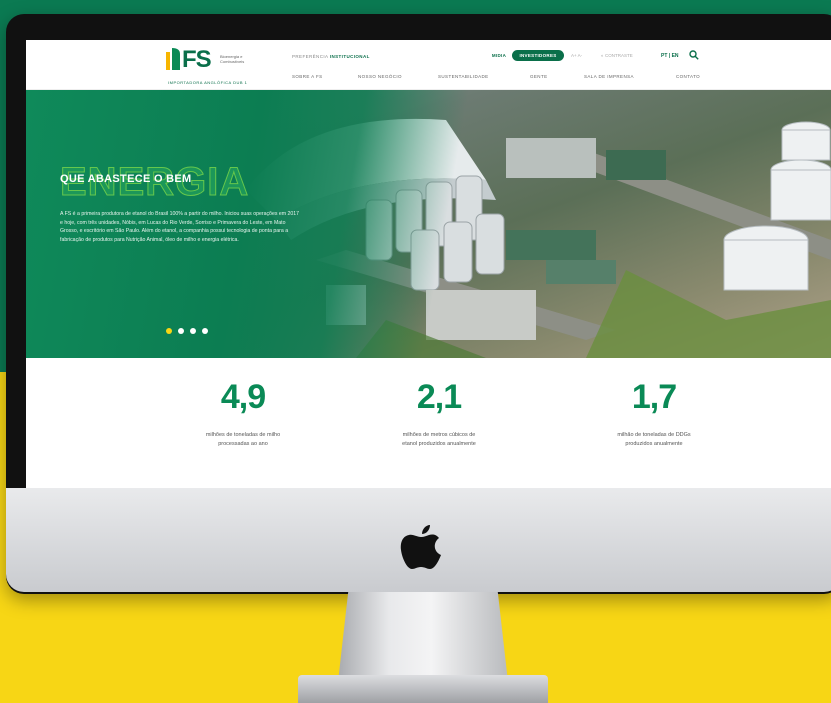 Image resolution: width=831 pixels, height=703 pixels. What do you see at coordinates (688, 76) in the screenshot?
I see `nav-item-contato: CONTATO` at bounding box center [688, 76].